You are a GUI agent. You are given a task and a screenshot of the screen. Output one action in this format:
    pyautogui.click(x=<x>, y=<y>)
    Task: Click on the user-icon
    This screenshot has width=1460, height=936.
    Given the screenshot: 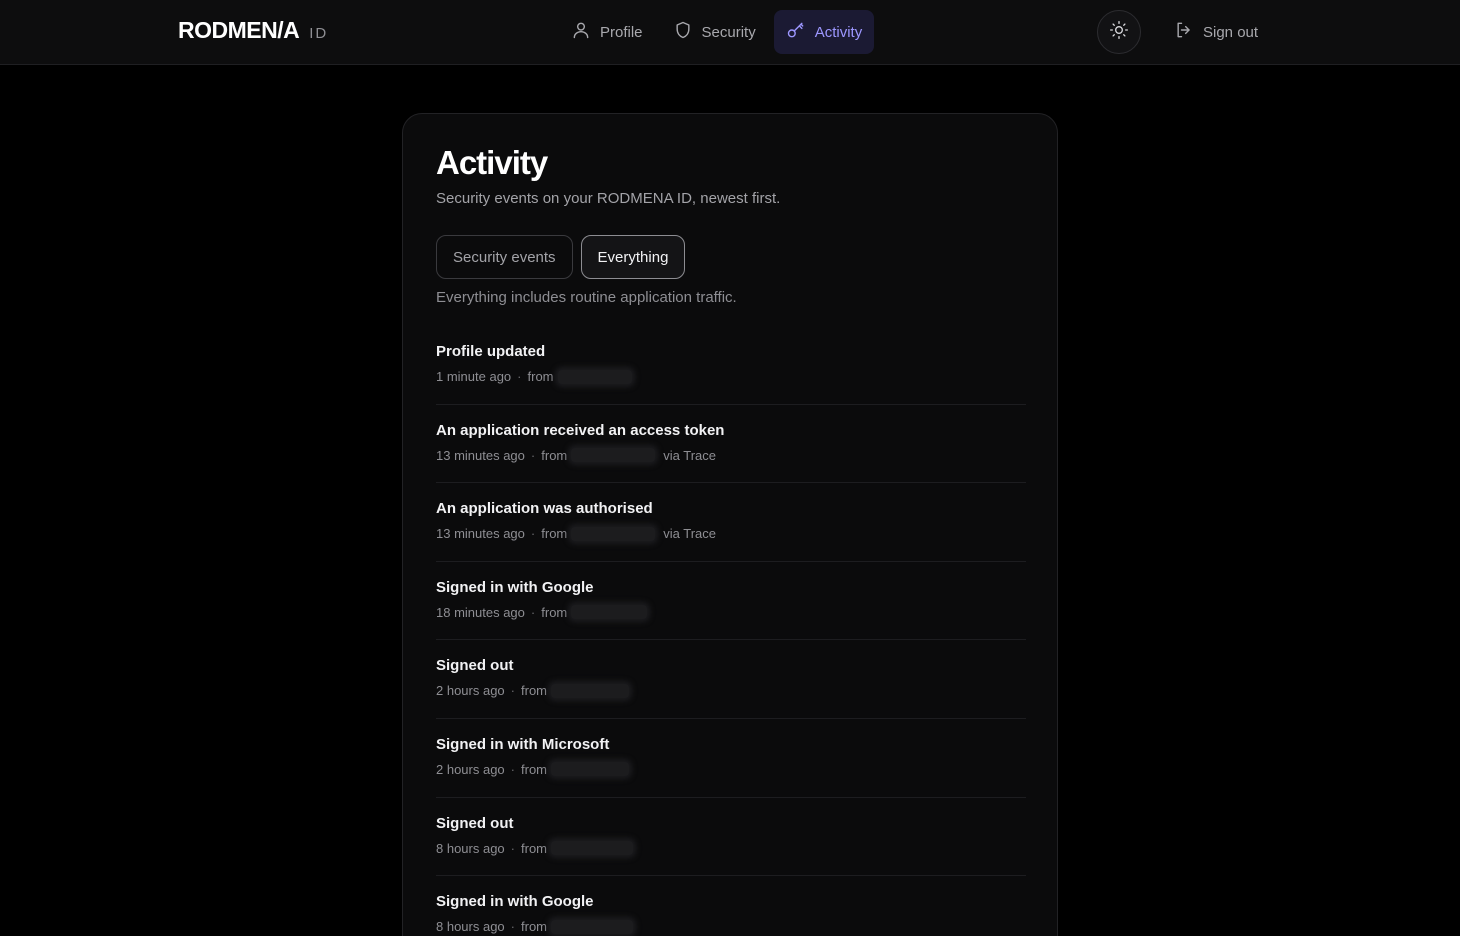 What is the action you would take?
    pyautogui.click(x=581, y=32)
    